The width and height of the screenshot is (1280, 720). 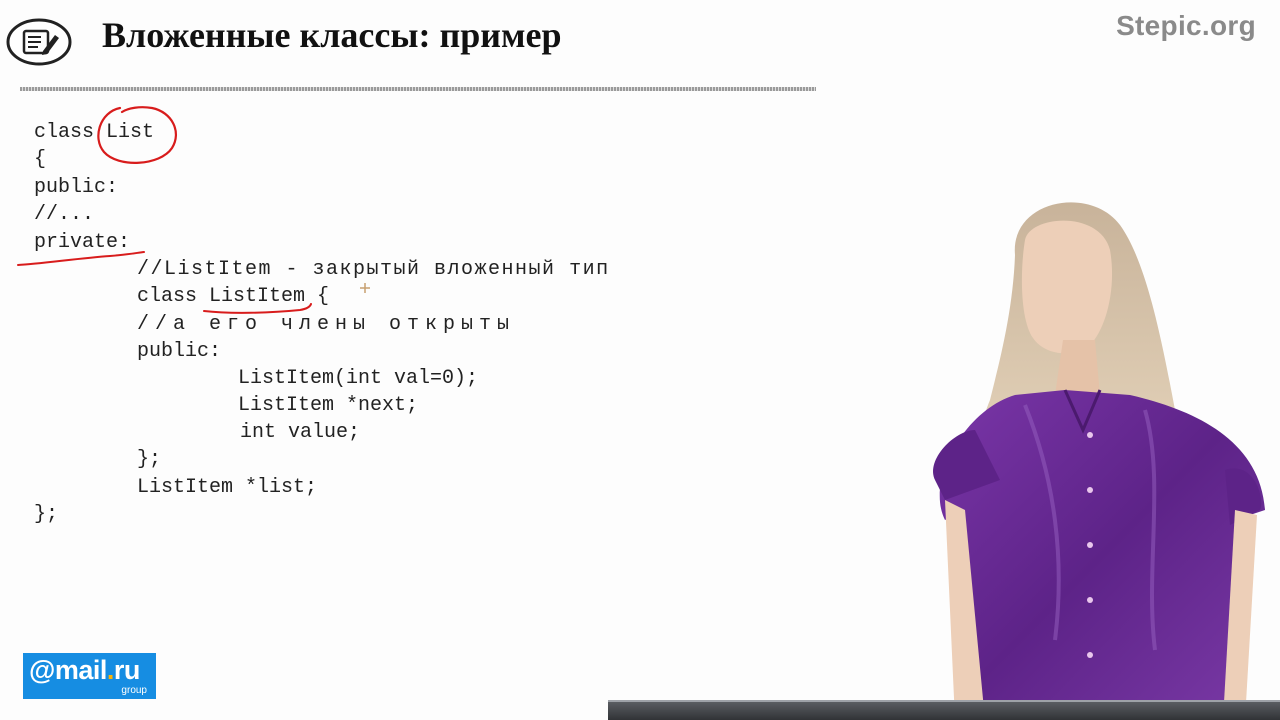 What do you see at coordinates (68, 670) in the screenshot?
I see `logo-main-text: @mail` at bounding box center [68, 670].